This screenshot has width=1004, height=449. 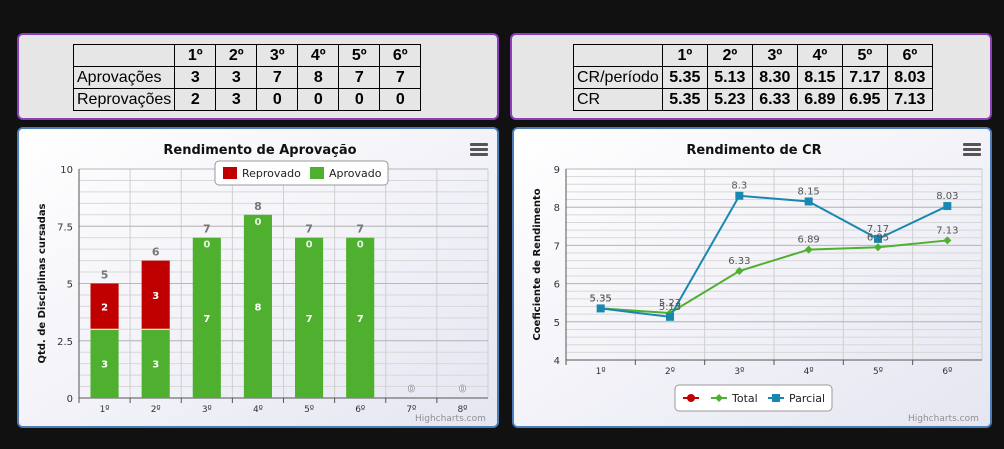 I want to click on stack-total-label: 6, so click(x=156, y=252).